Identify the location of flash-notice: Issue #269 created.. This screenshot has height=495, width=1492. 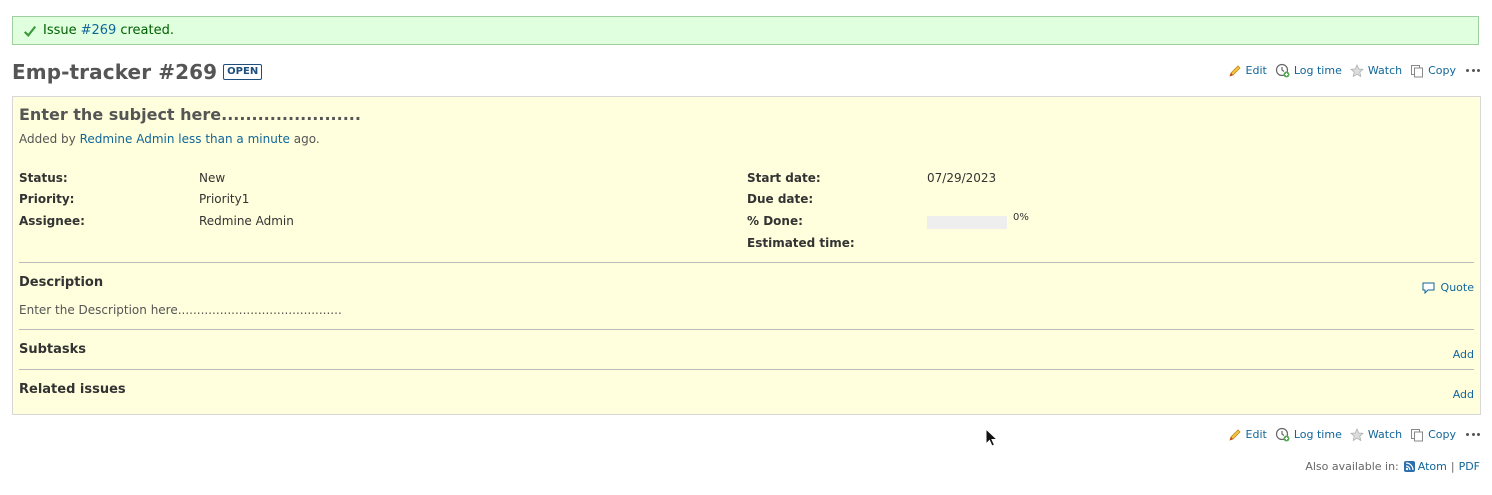
(745, 30).